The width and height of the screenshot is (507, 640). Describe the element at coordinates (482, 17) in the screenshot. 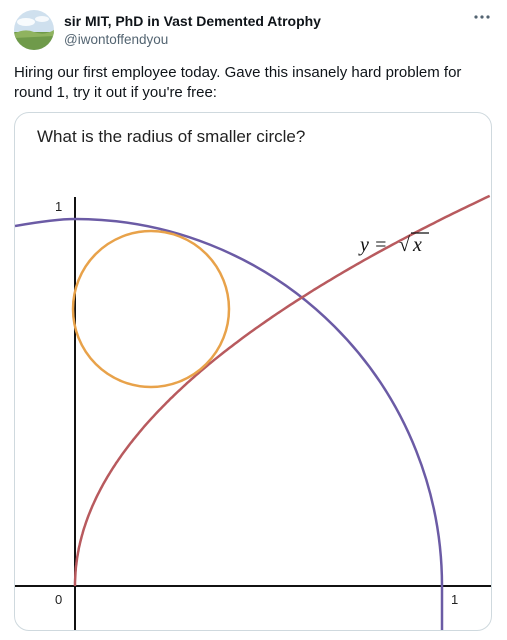

I see `more-options-icon` at that location.